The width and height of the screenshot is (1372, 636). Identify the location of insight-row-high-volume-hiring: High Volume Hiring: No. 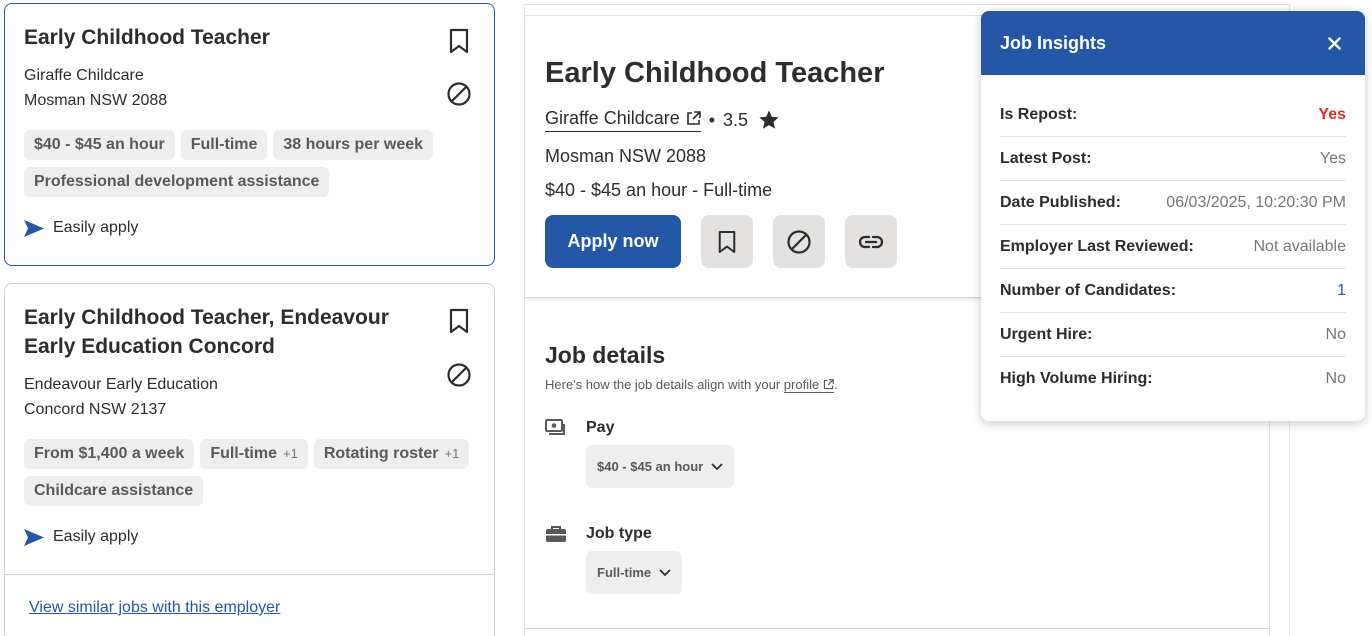
(1173, 379).